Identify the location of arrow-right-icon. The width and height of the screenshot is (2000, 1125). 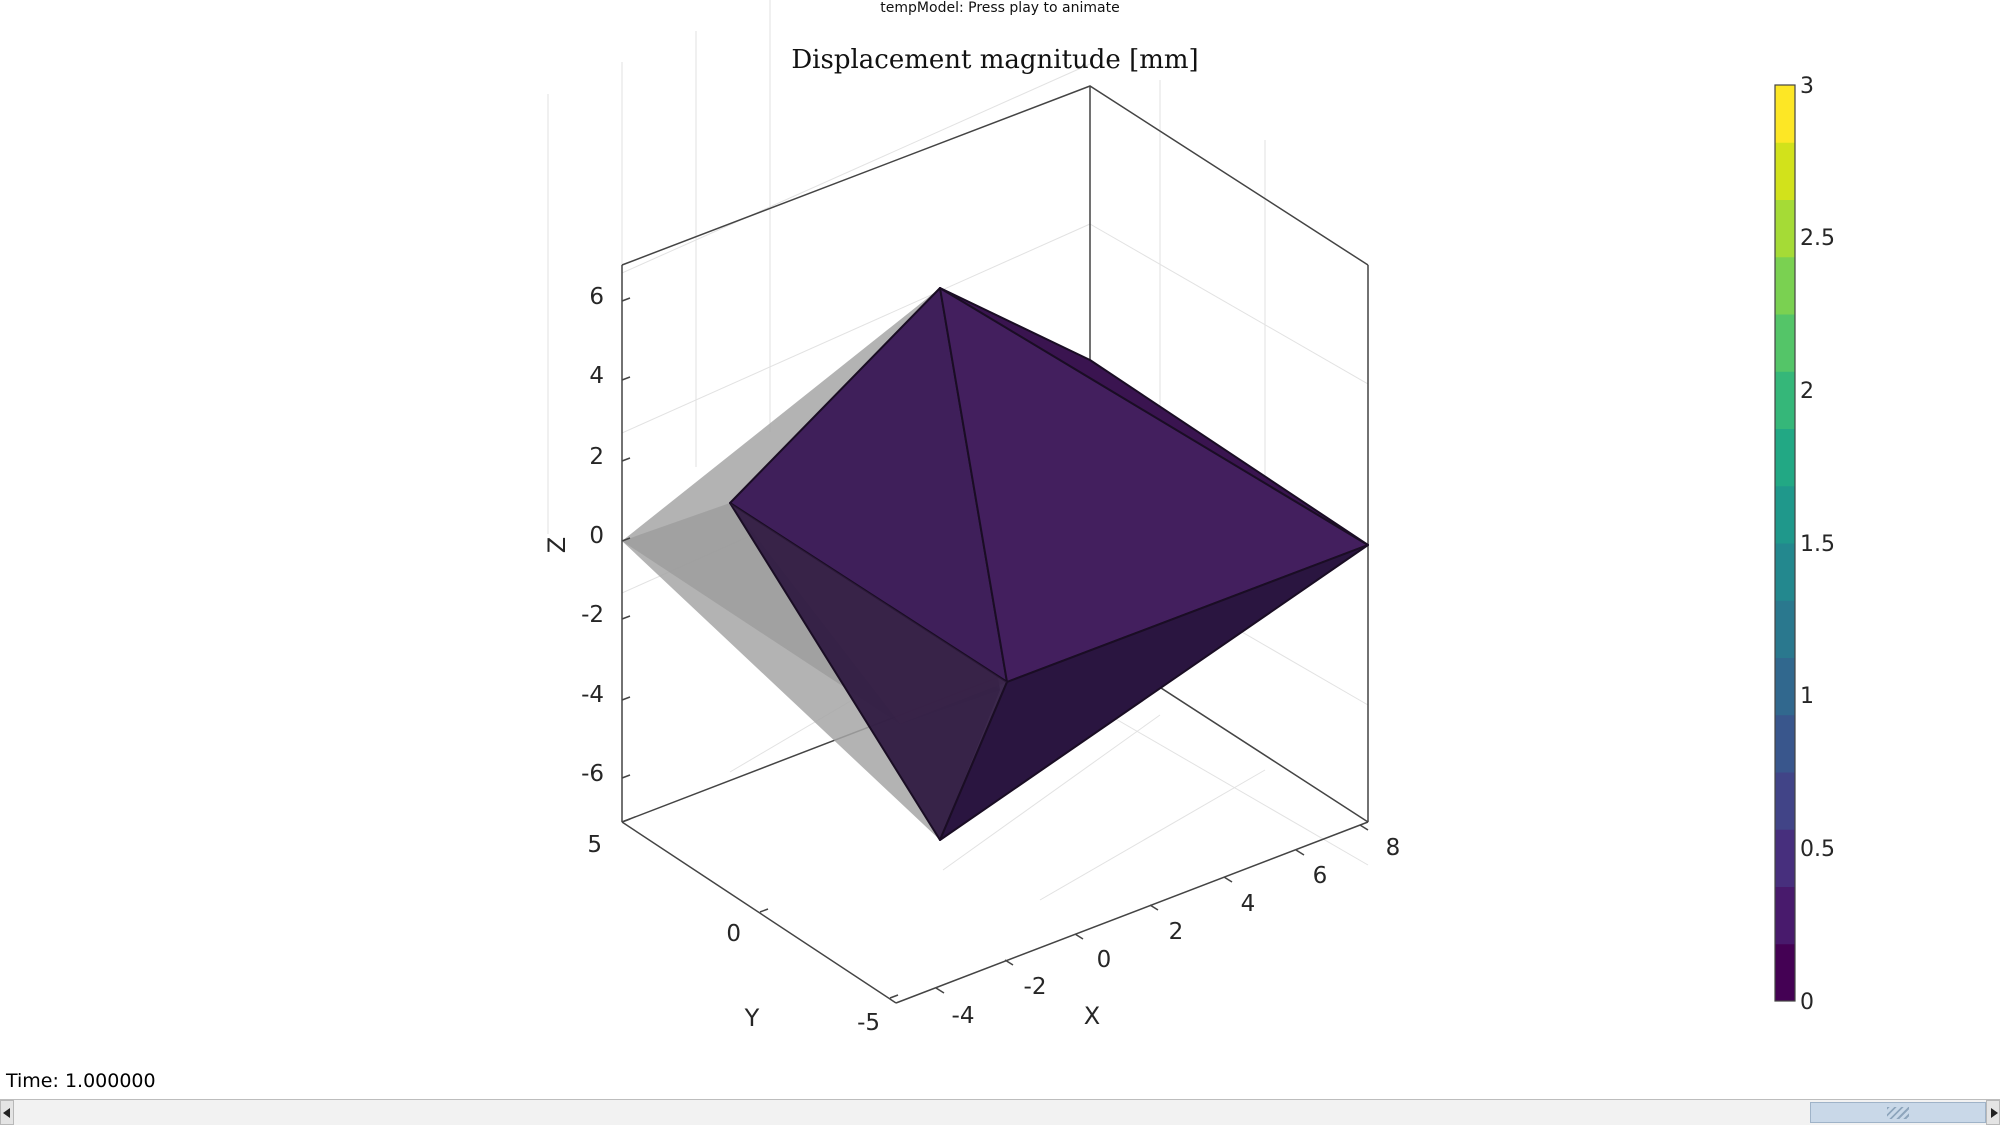
(1994, 1113).